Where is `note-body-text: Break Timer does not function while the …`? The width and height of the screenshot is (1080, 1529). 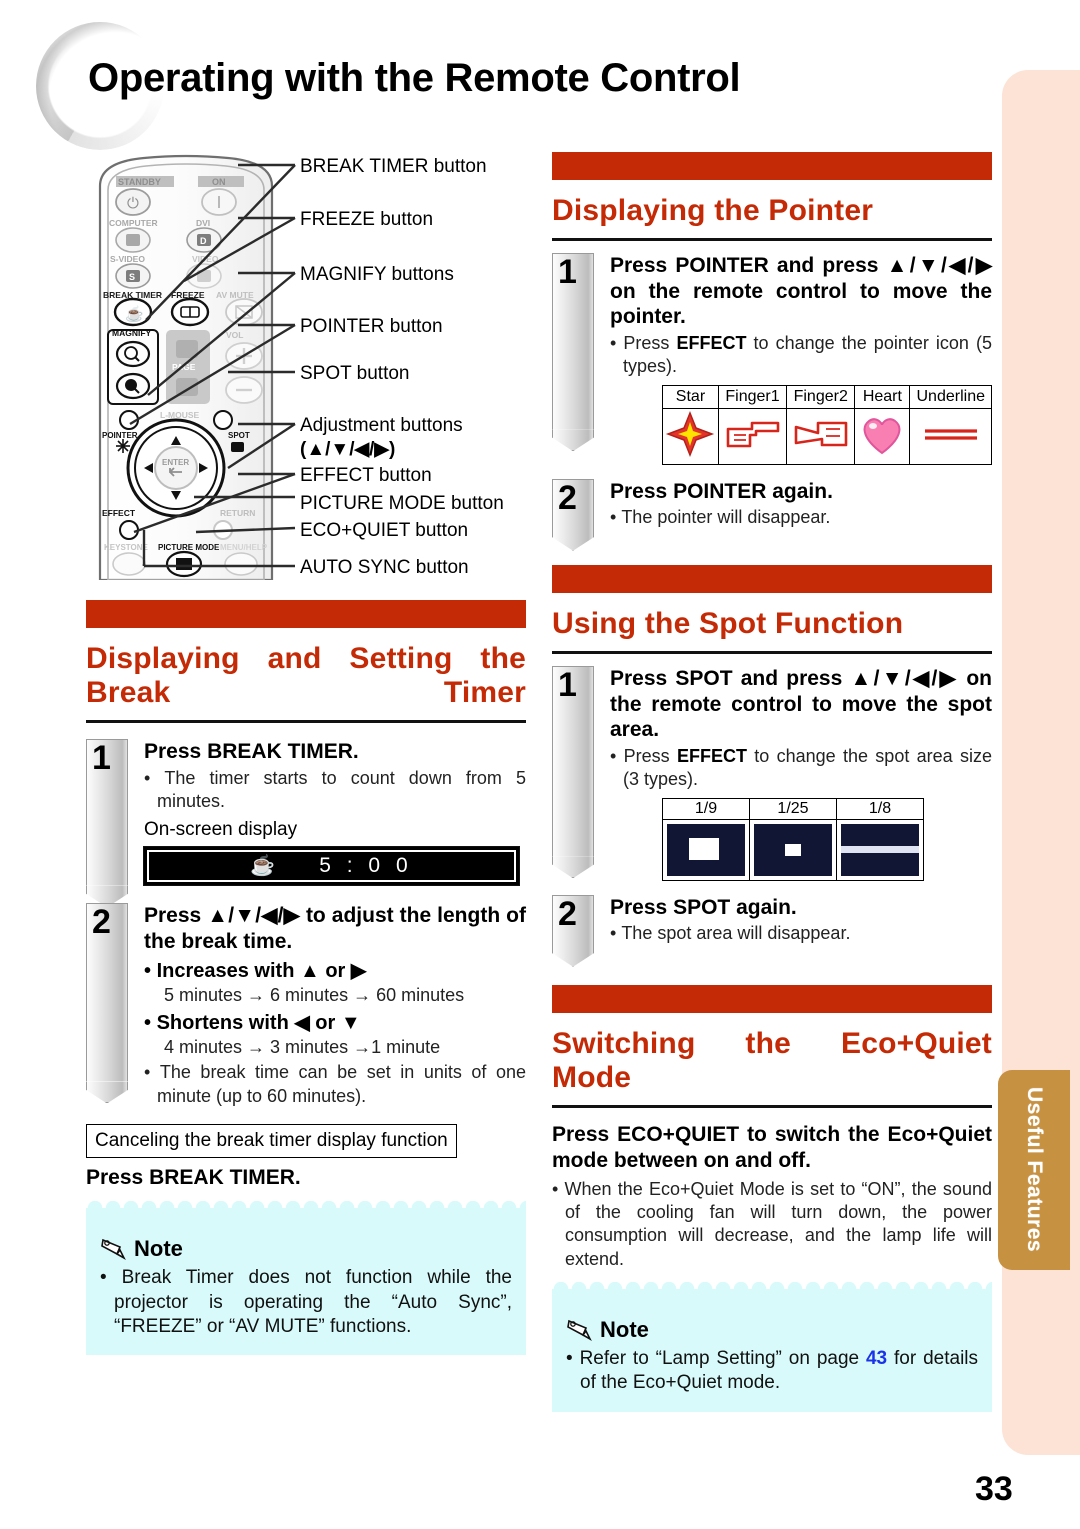 note-body-text: Break Timer does not function while the … is located at coordinates (313, 1302).